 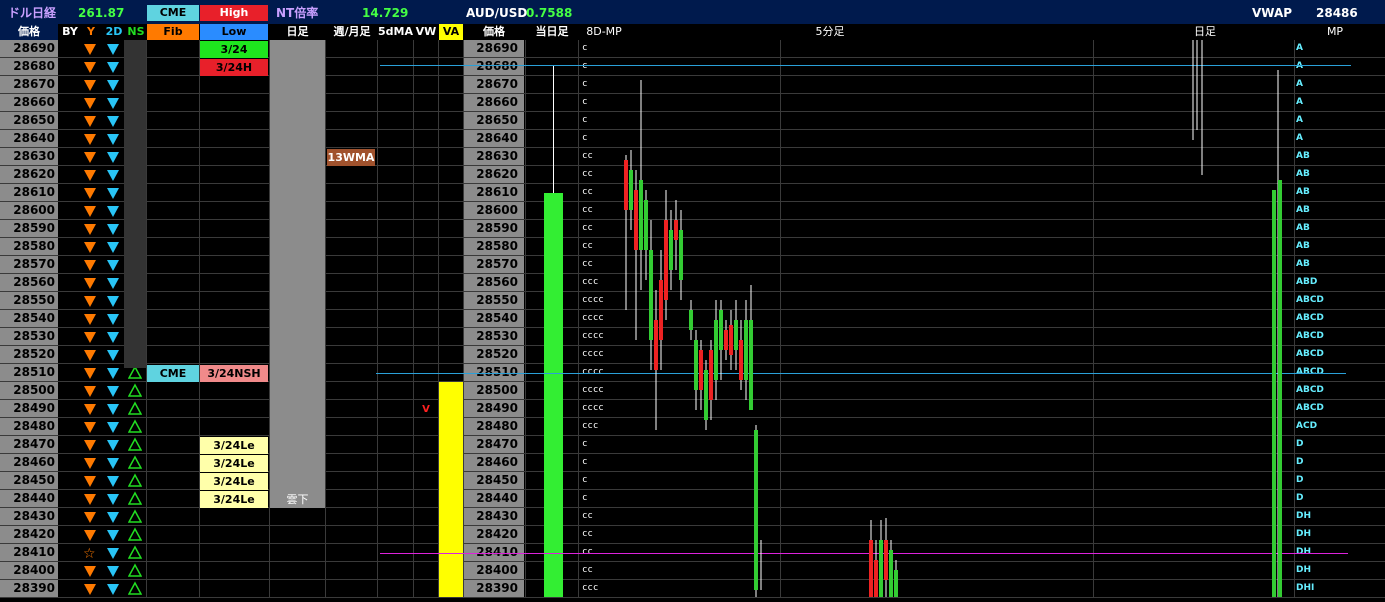 I want to click on high-header-badge: High, so click(x=234, y=13).